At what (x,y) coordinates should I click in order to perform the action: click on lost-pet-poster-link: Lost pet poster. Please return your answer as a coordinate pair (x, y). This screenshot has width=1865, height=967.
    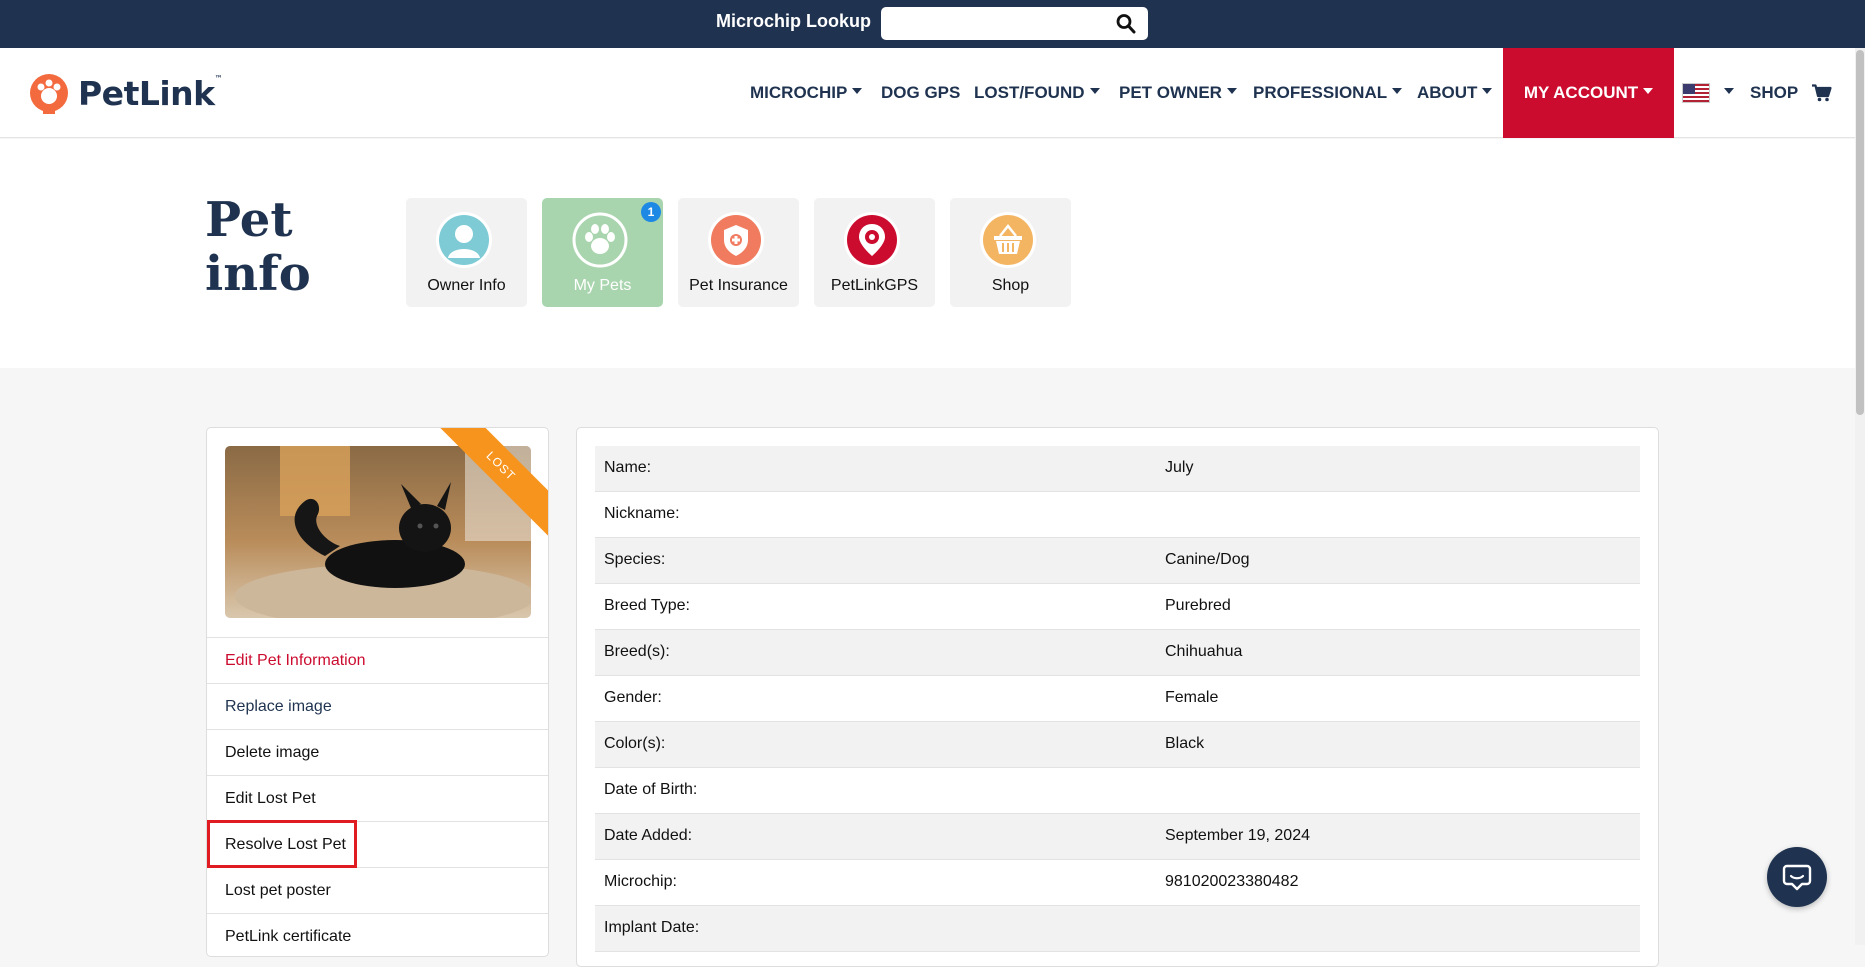
    Looking at the image, I should click on (377, 890).